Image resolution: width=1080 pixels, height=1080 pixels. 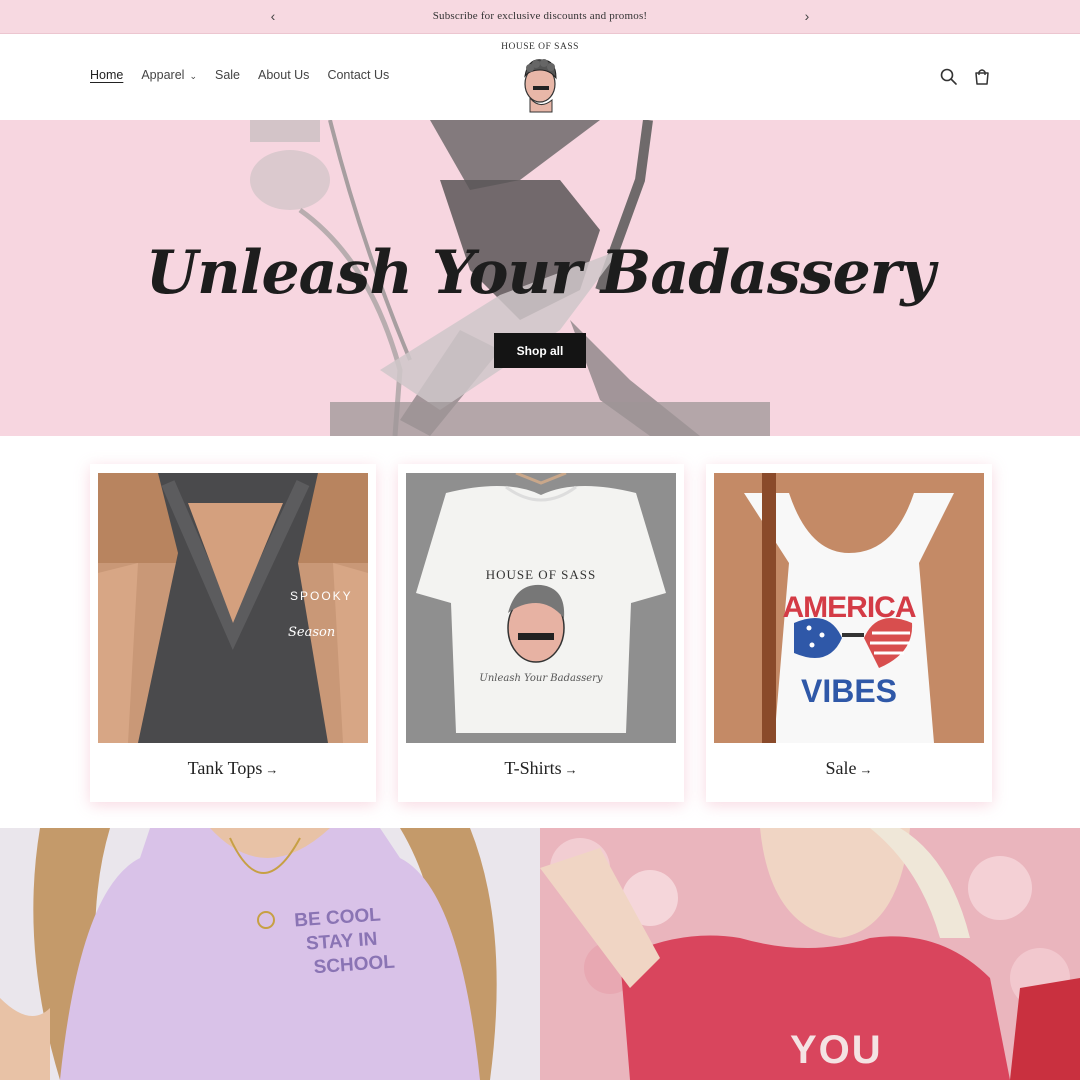 I want to click on sale-print-top: AMERICA, so click(x=849, y=607).